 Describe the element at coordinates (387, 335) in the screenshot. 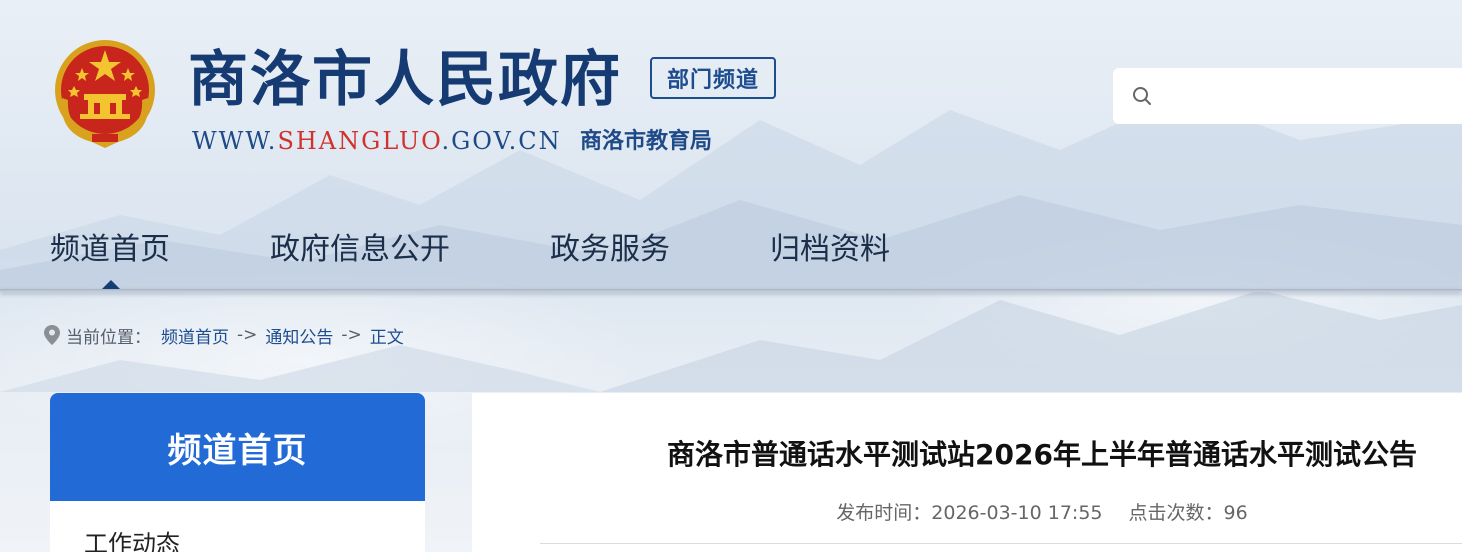

I see `breadcrumb-current: 正文` at that location.